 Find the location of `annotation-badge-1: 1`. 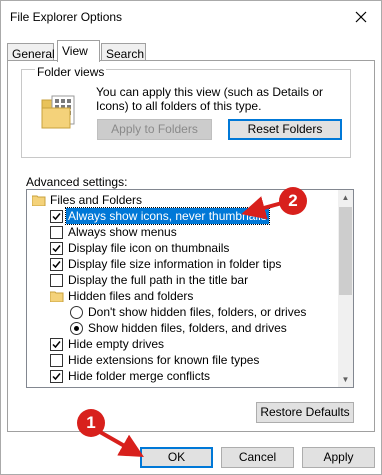

annotation-badge-1: 1 is located at coordinates (91, 423).